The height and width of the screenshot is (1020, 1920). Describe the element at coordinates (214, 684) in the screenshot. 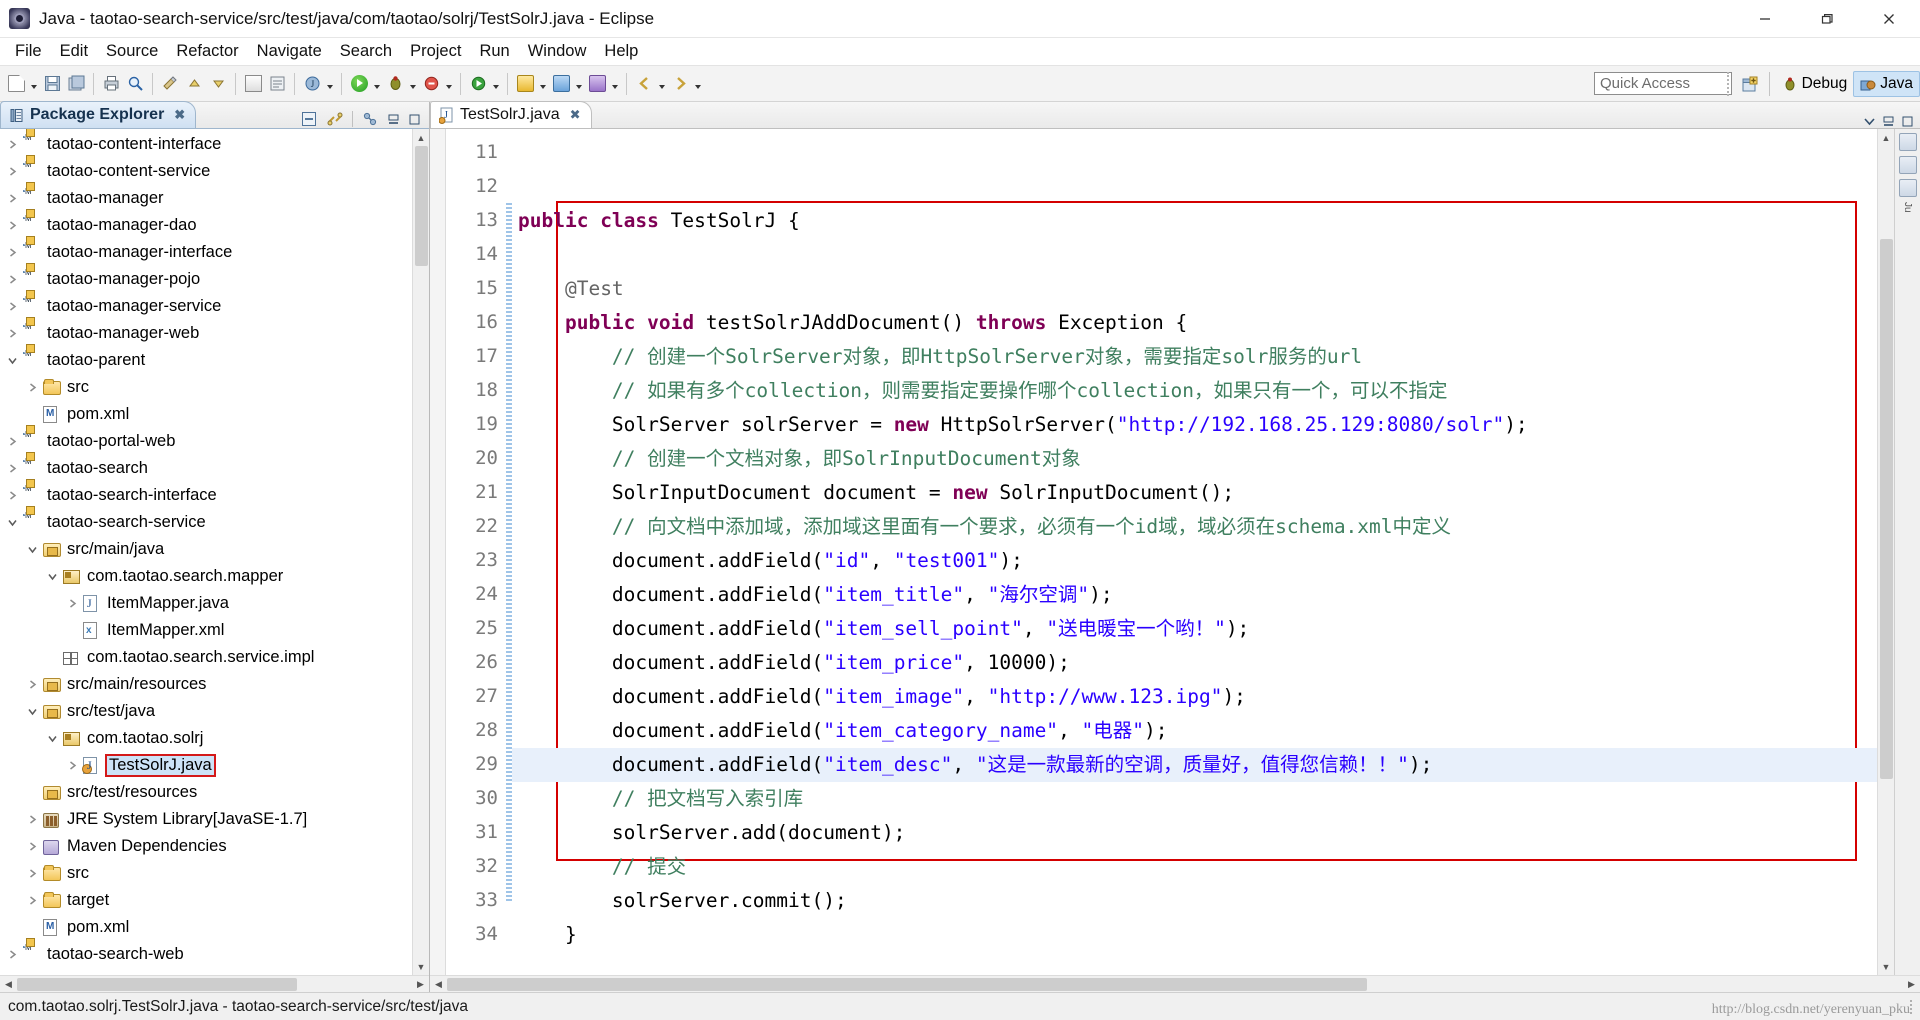

I see `tree-row: src/main/resources` at that location.